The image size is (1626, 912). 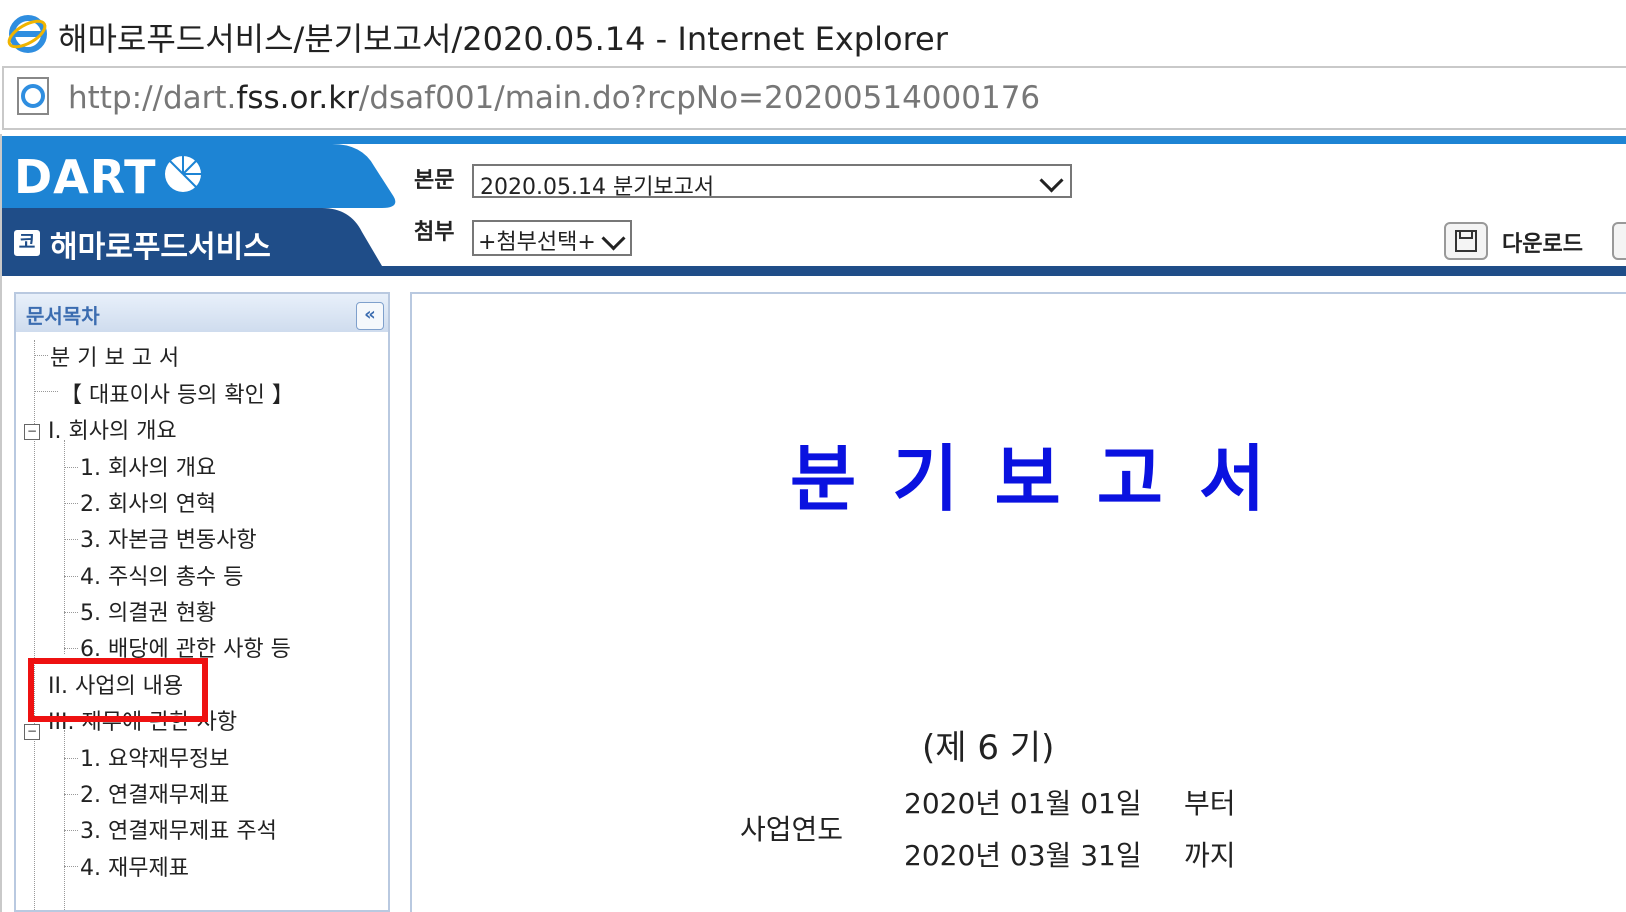 I want to click on dart-logo: DART, so click(x=85, y=177).